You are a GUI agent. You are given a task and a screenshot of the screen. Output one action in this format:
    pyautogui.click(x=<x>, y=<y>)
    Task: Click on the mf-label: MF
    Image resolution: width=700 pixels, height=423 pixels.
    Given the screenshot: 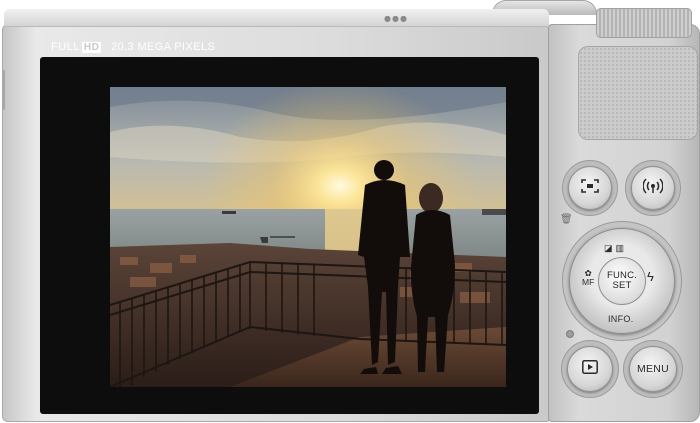 What is the action you would take?
    pyautogui.click(x=588, y=282)
    